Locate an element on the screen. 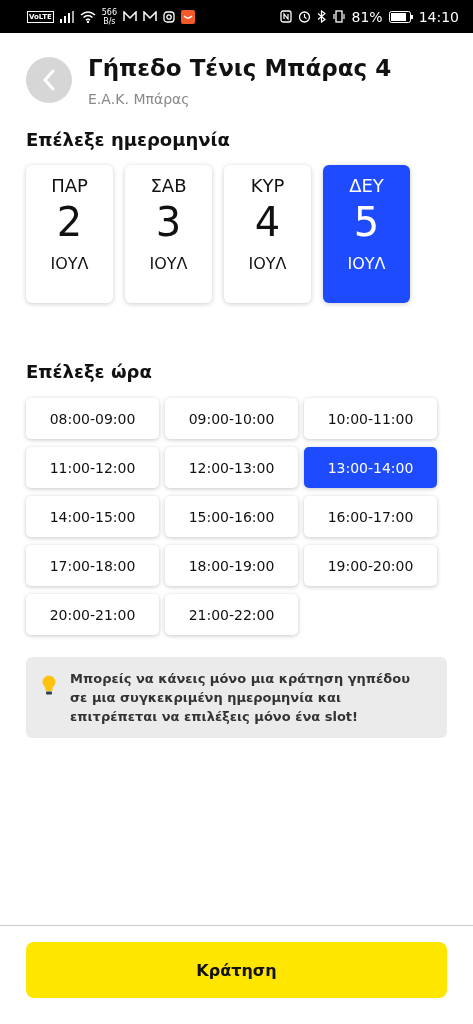  back-button is located at coordinates (49, 80).